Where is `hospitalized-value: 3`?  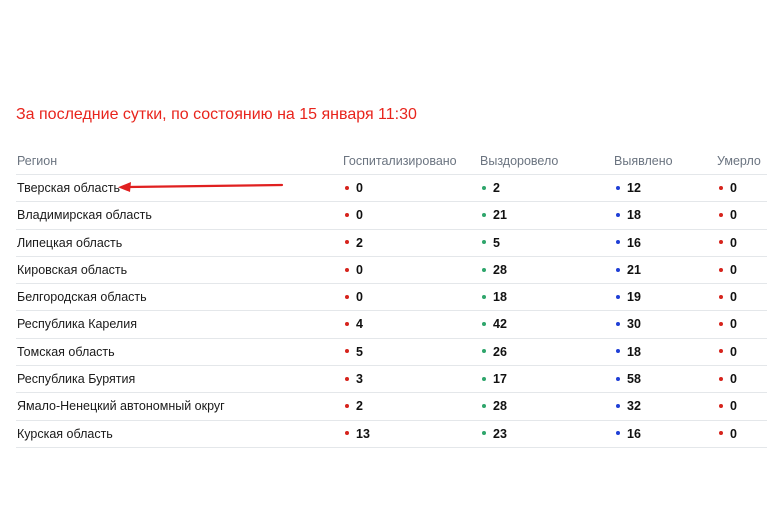
hospitalized-value: 3 is located at coordinates (359, 379).